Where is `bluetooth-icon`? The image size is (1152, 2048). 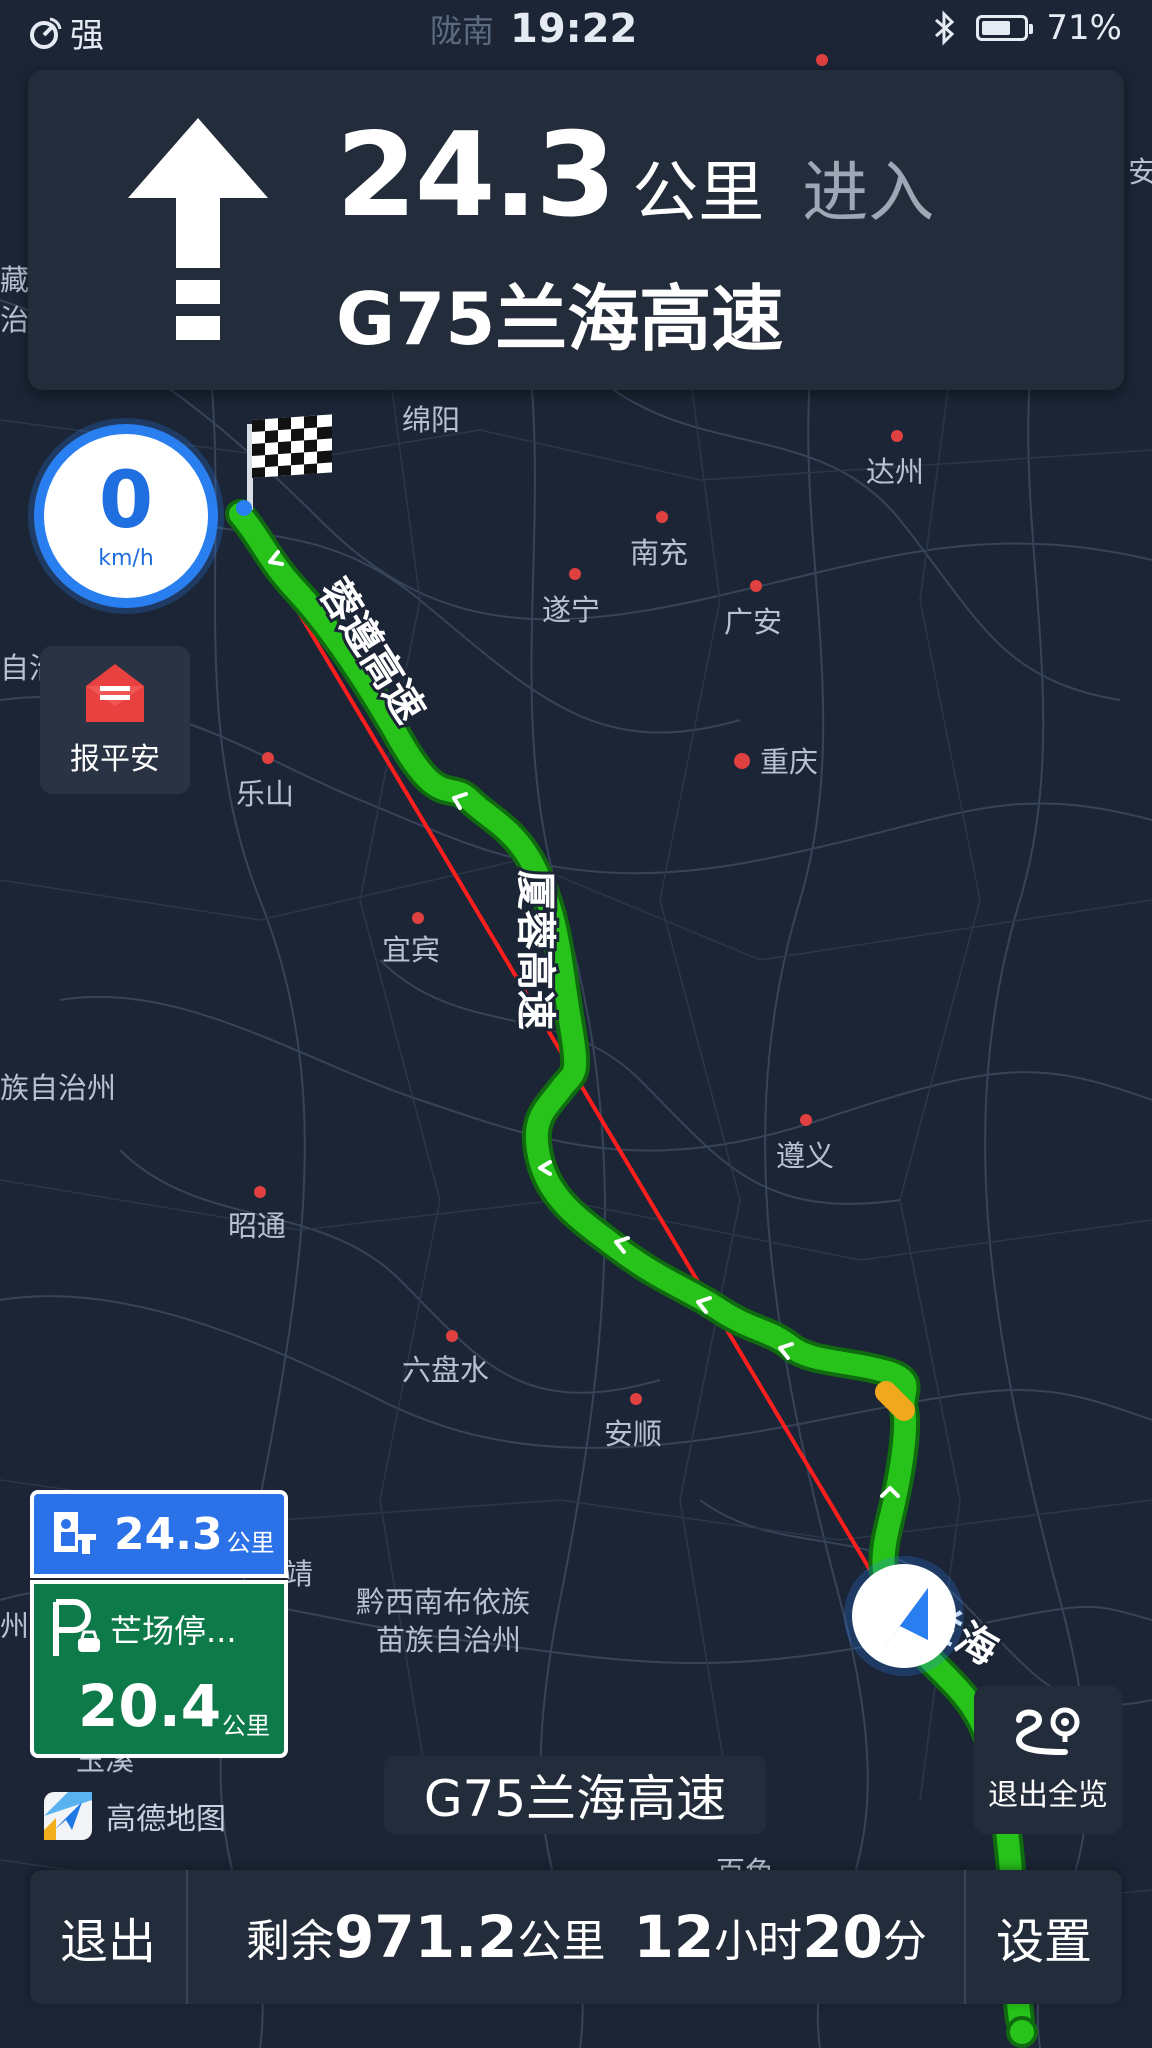 bluetooth-icon is located at coordinates (945, 28).